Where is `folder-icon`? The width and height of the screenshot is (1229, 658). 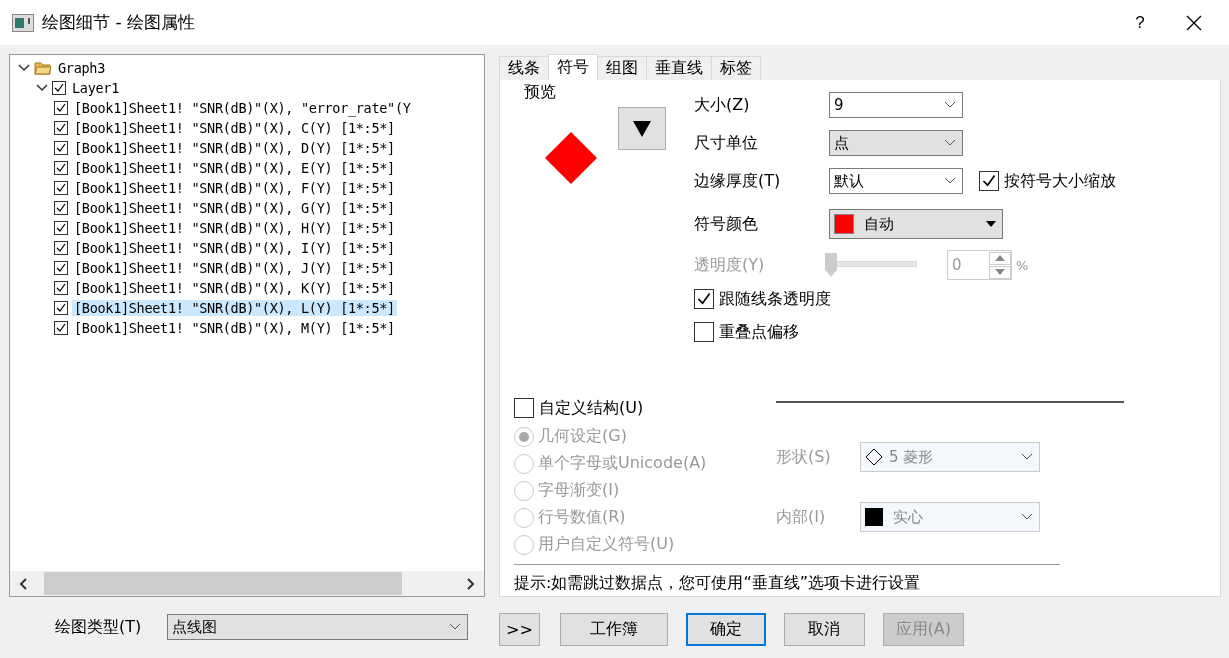
folder-icon is located at coordinates (43, 68).